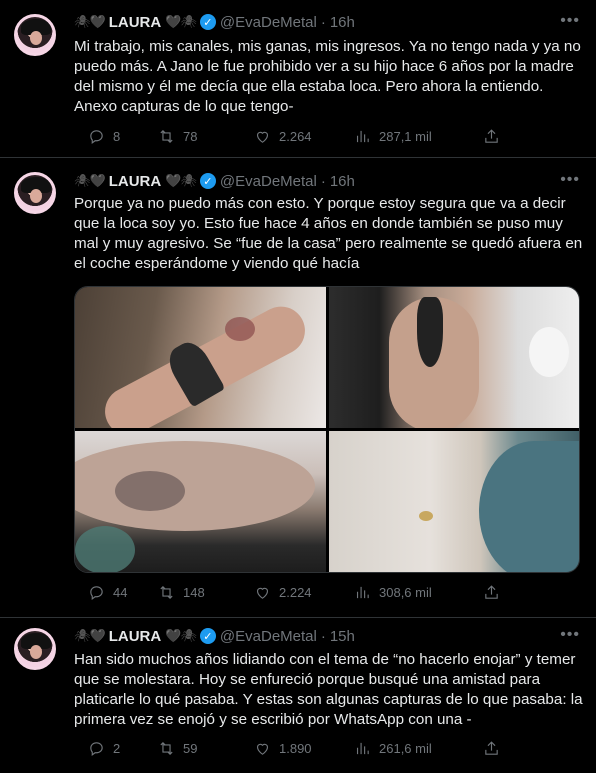 The image size is (596, 773). I want to click on retweet-button: 148, so click(181, 592).